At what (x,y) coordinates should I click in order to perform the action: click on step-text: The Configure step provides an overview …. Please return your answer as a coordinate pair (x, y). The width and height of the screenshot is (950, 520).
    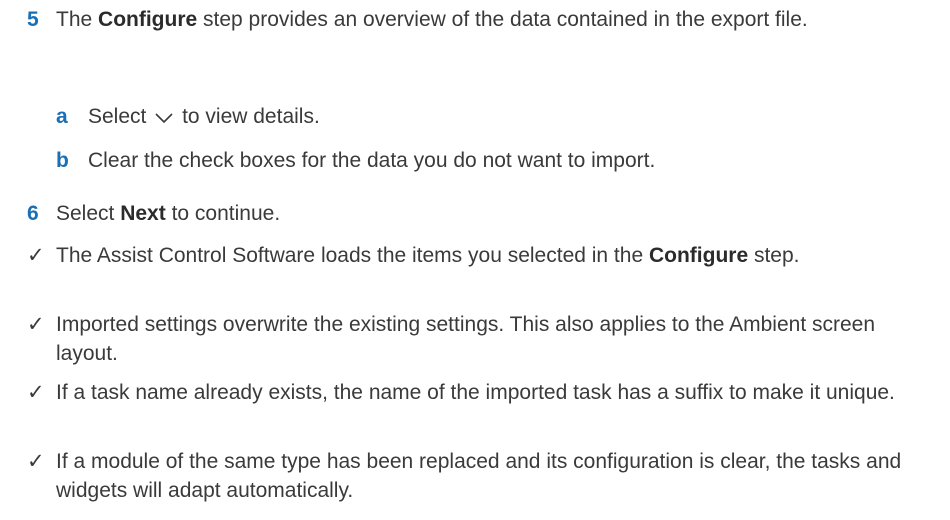
    Looking at the image, I should click on (432, 19).